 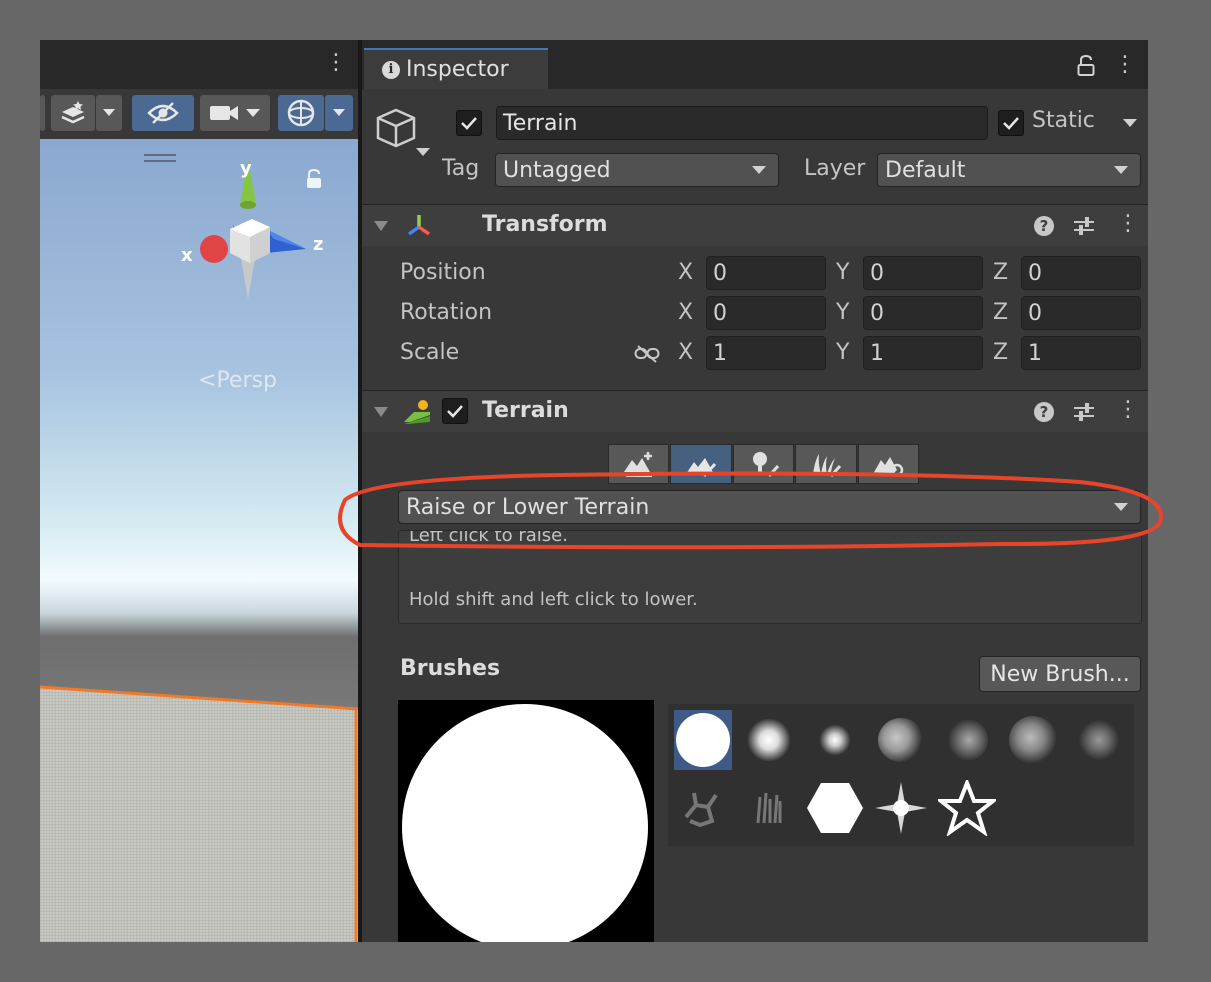 I want to click on rotation-label: Rotation, so click(x=446, y=312).